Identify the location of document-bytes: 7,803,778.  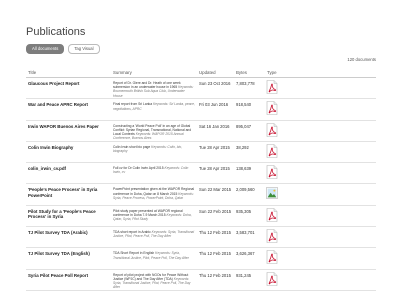
(245, 83).